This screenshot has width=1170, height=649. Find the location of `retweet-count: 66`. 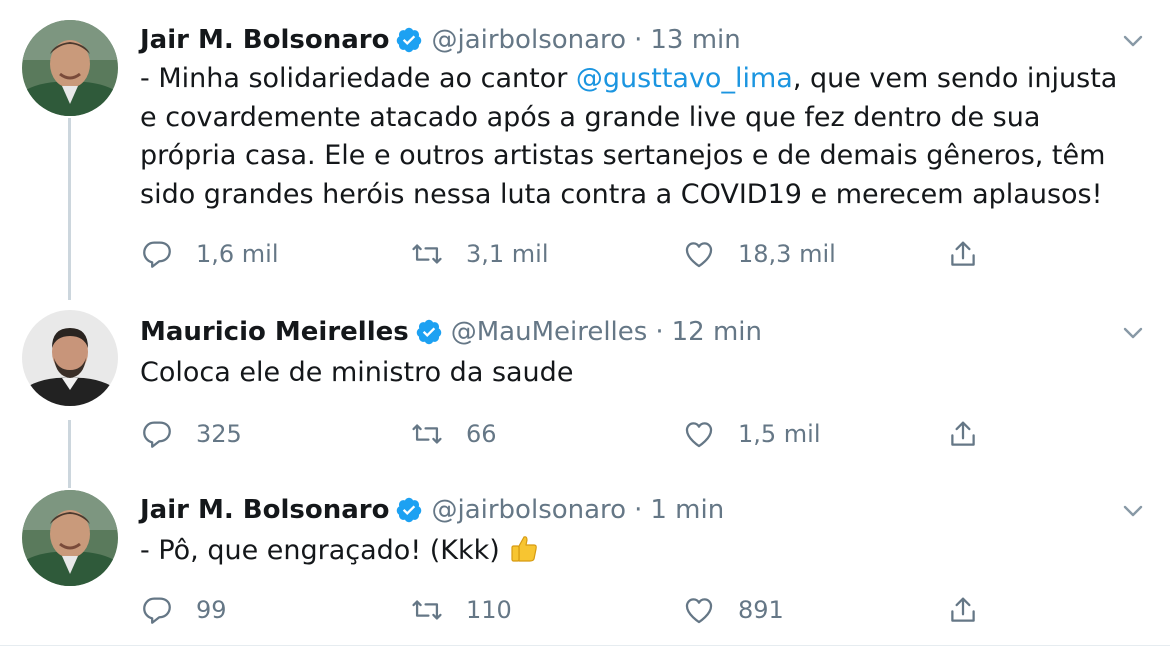

retweet-count: 66 is located at coordinates (481, 434).